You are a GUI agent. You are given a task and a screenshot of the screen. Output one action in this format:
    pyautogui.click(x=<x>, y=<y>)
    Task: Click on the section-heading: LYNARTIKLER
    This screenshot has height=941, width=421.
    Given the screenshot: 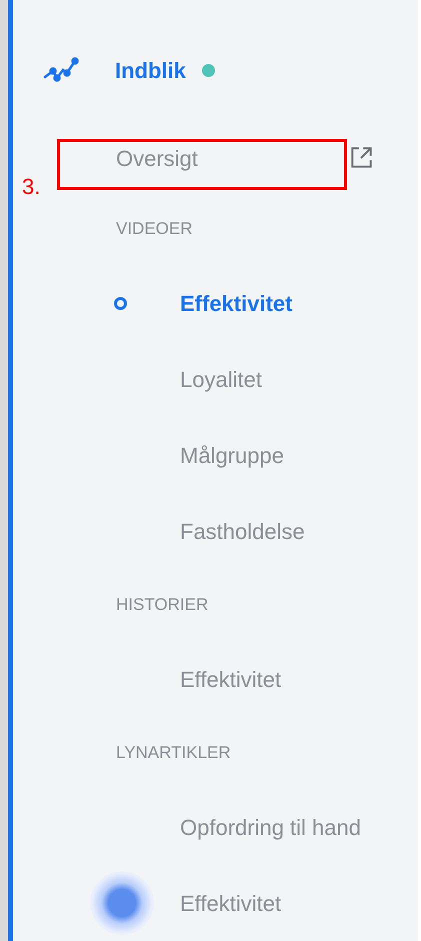 What is the action you would take?
    pyautogui.click(x=173, y=753)
    